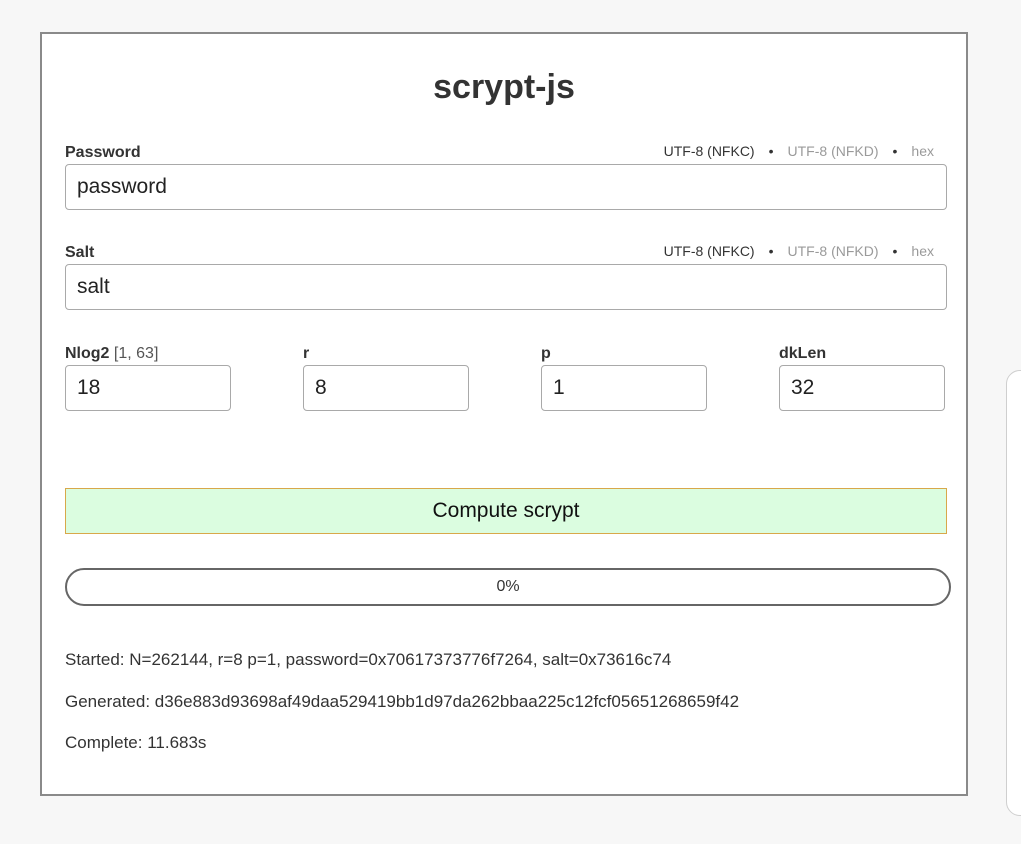 The width and height of the screenshot is (1021, 844). I want to click on salt-label: Salt, so click(80, 252).